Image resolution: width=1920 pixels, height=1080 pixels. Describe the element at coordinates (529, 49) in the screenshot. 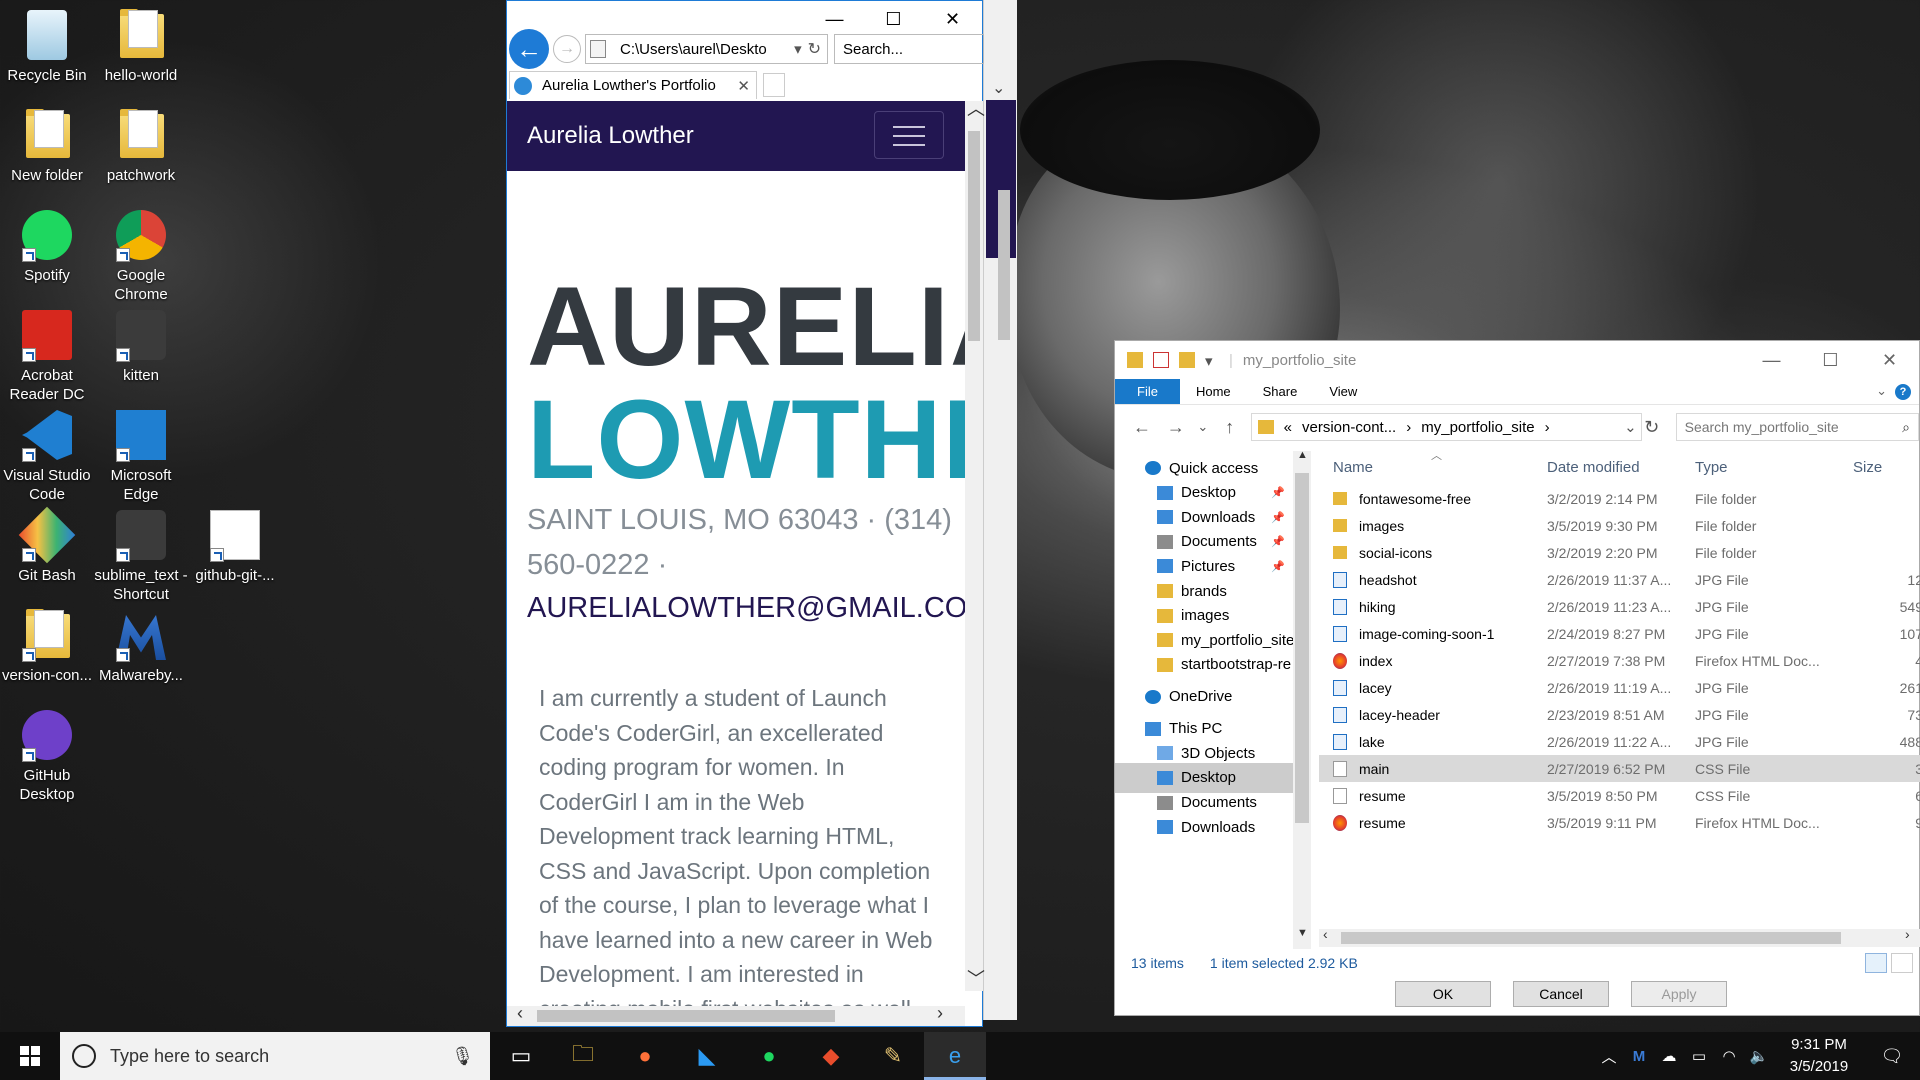

I see `back-arrow-icon: ←` at that location.